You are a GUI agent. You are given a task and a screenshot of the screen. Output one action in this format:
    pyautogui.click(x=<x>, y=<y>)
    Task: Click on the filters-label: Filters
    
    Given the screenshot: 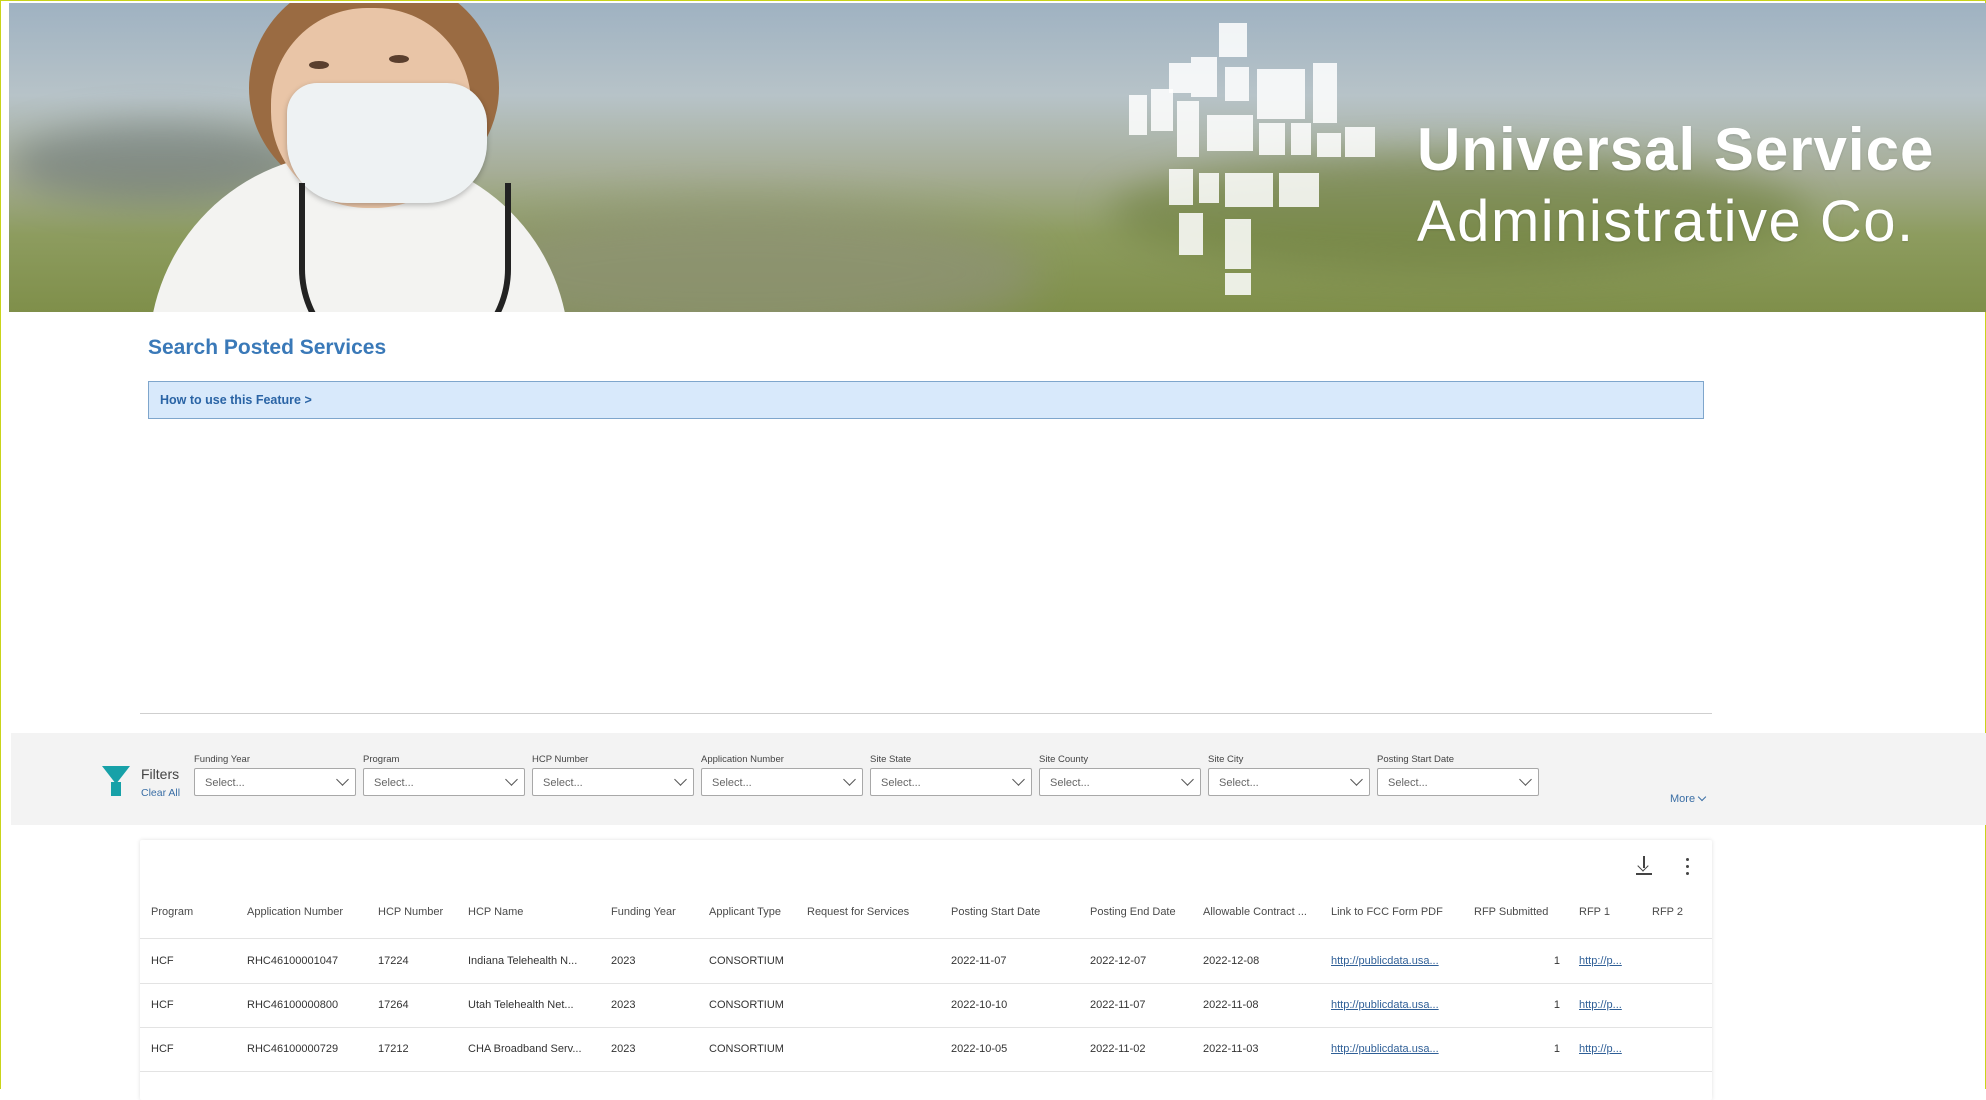 What is the action you would take?
    pyautogui.click(x=160, y=774)
    